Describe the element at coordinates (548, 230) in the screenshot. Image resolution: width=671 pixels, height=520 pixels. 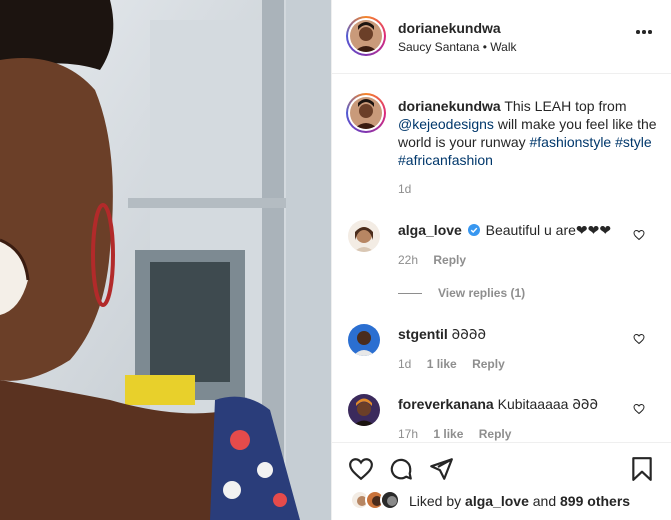
I see `comment-body: Beautiful u are❤❤❤` at that location.